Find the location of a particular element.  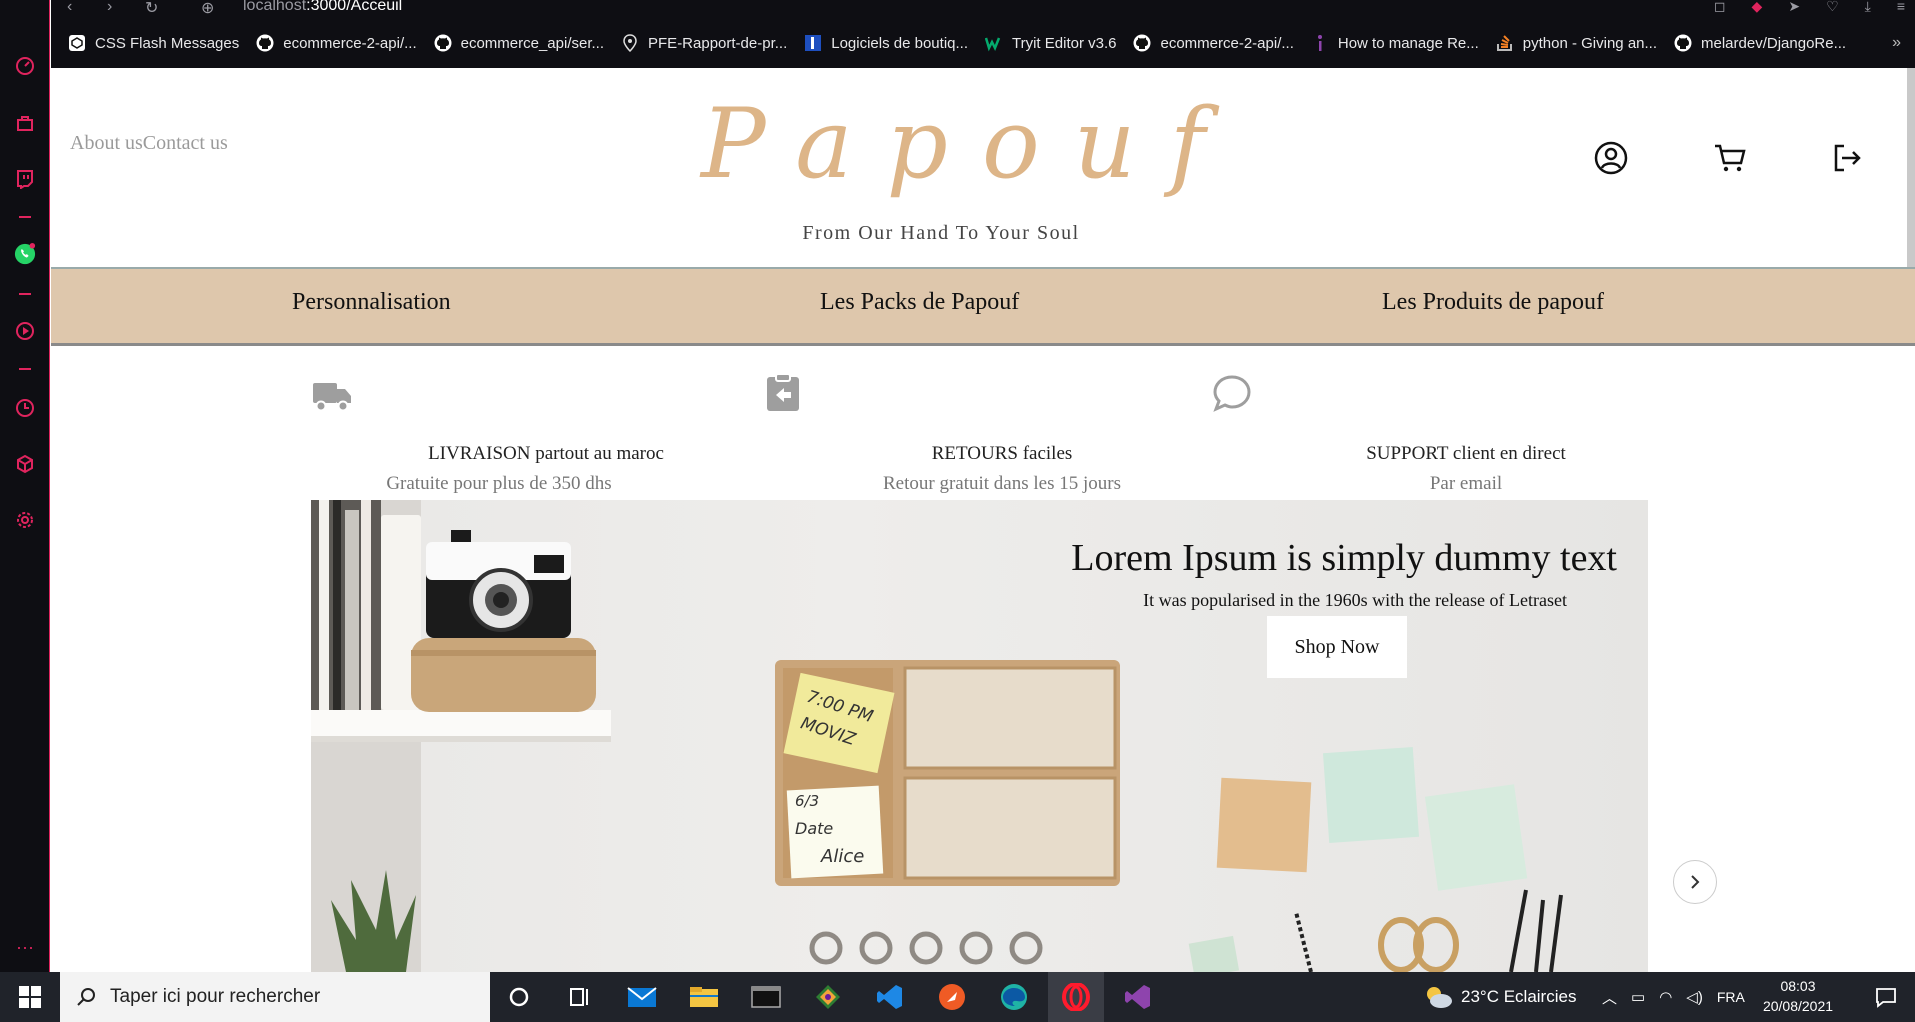

weather-widget: 23°C Eclaircies is located at coordinates (1499, 997).